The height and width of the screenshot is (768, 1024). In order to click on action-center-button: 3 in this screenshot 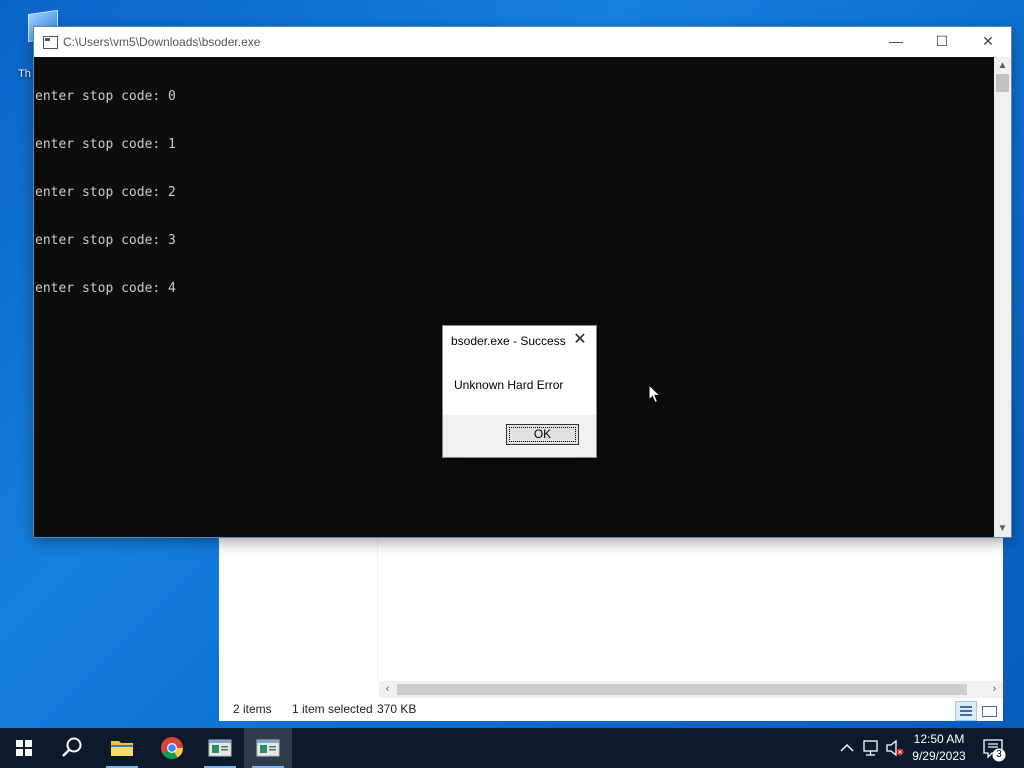, I will do `click(995, 748)`.